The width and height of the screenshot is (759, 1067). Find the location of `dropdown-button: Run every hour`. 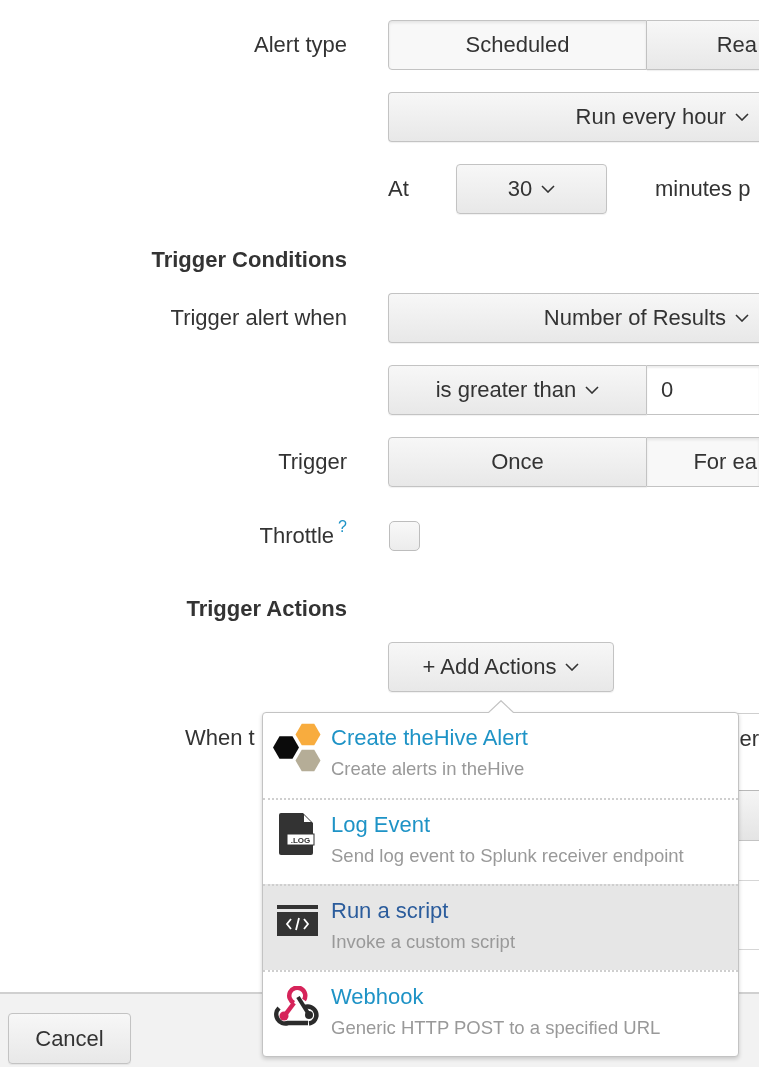

dropdown-button: Run every hour is located at coordinates (573, 117).